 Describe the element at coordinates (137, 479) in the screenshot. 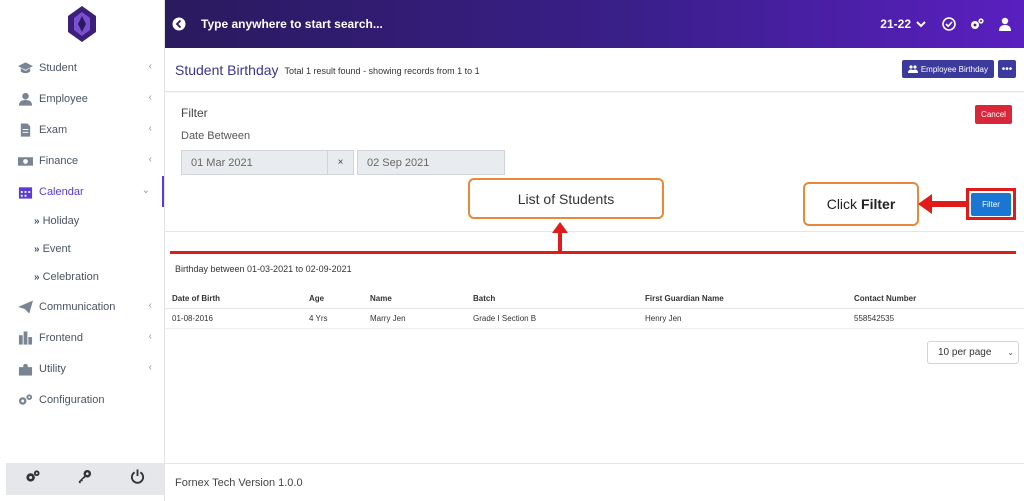

I see `power-icon` at that location.